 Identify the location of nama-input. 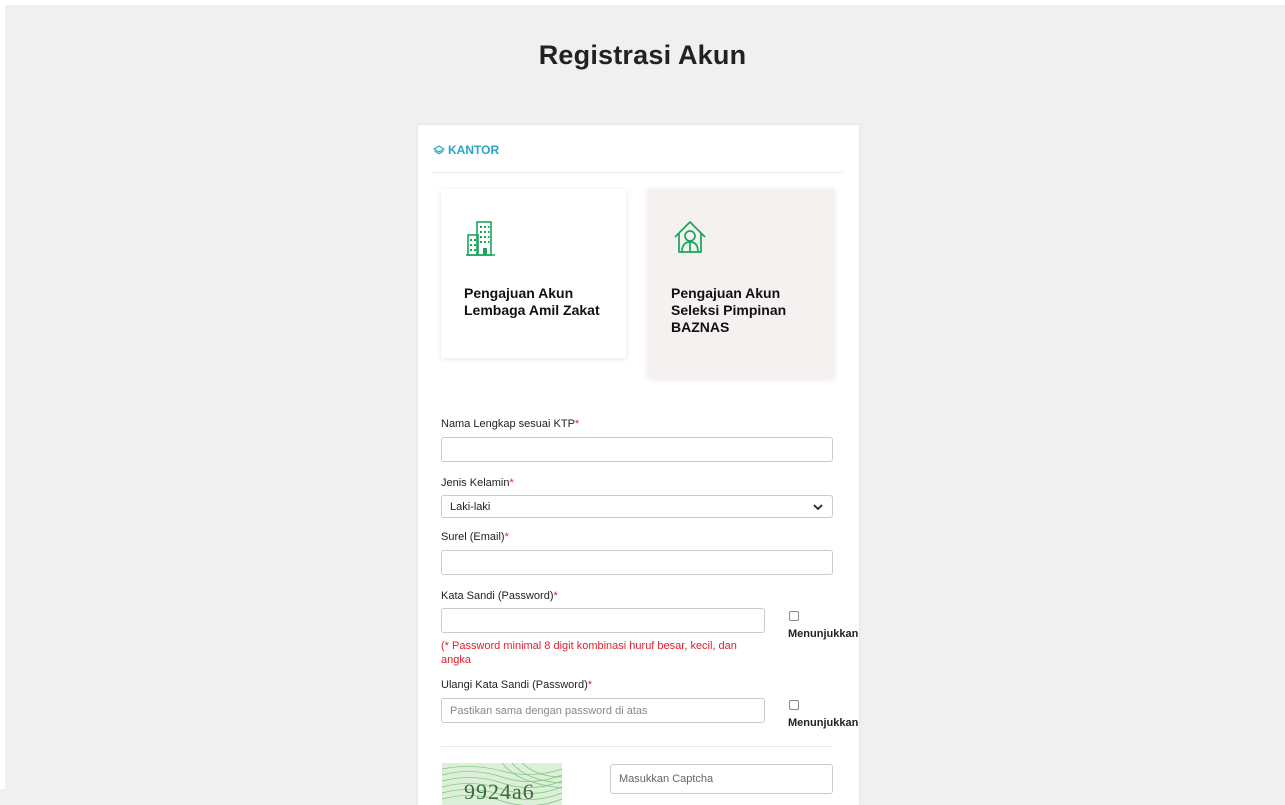
(637, 449).